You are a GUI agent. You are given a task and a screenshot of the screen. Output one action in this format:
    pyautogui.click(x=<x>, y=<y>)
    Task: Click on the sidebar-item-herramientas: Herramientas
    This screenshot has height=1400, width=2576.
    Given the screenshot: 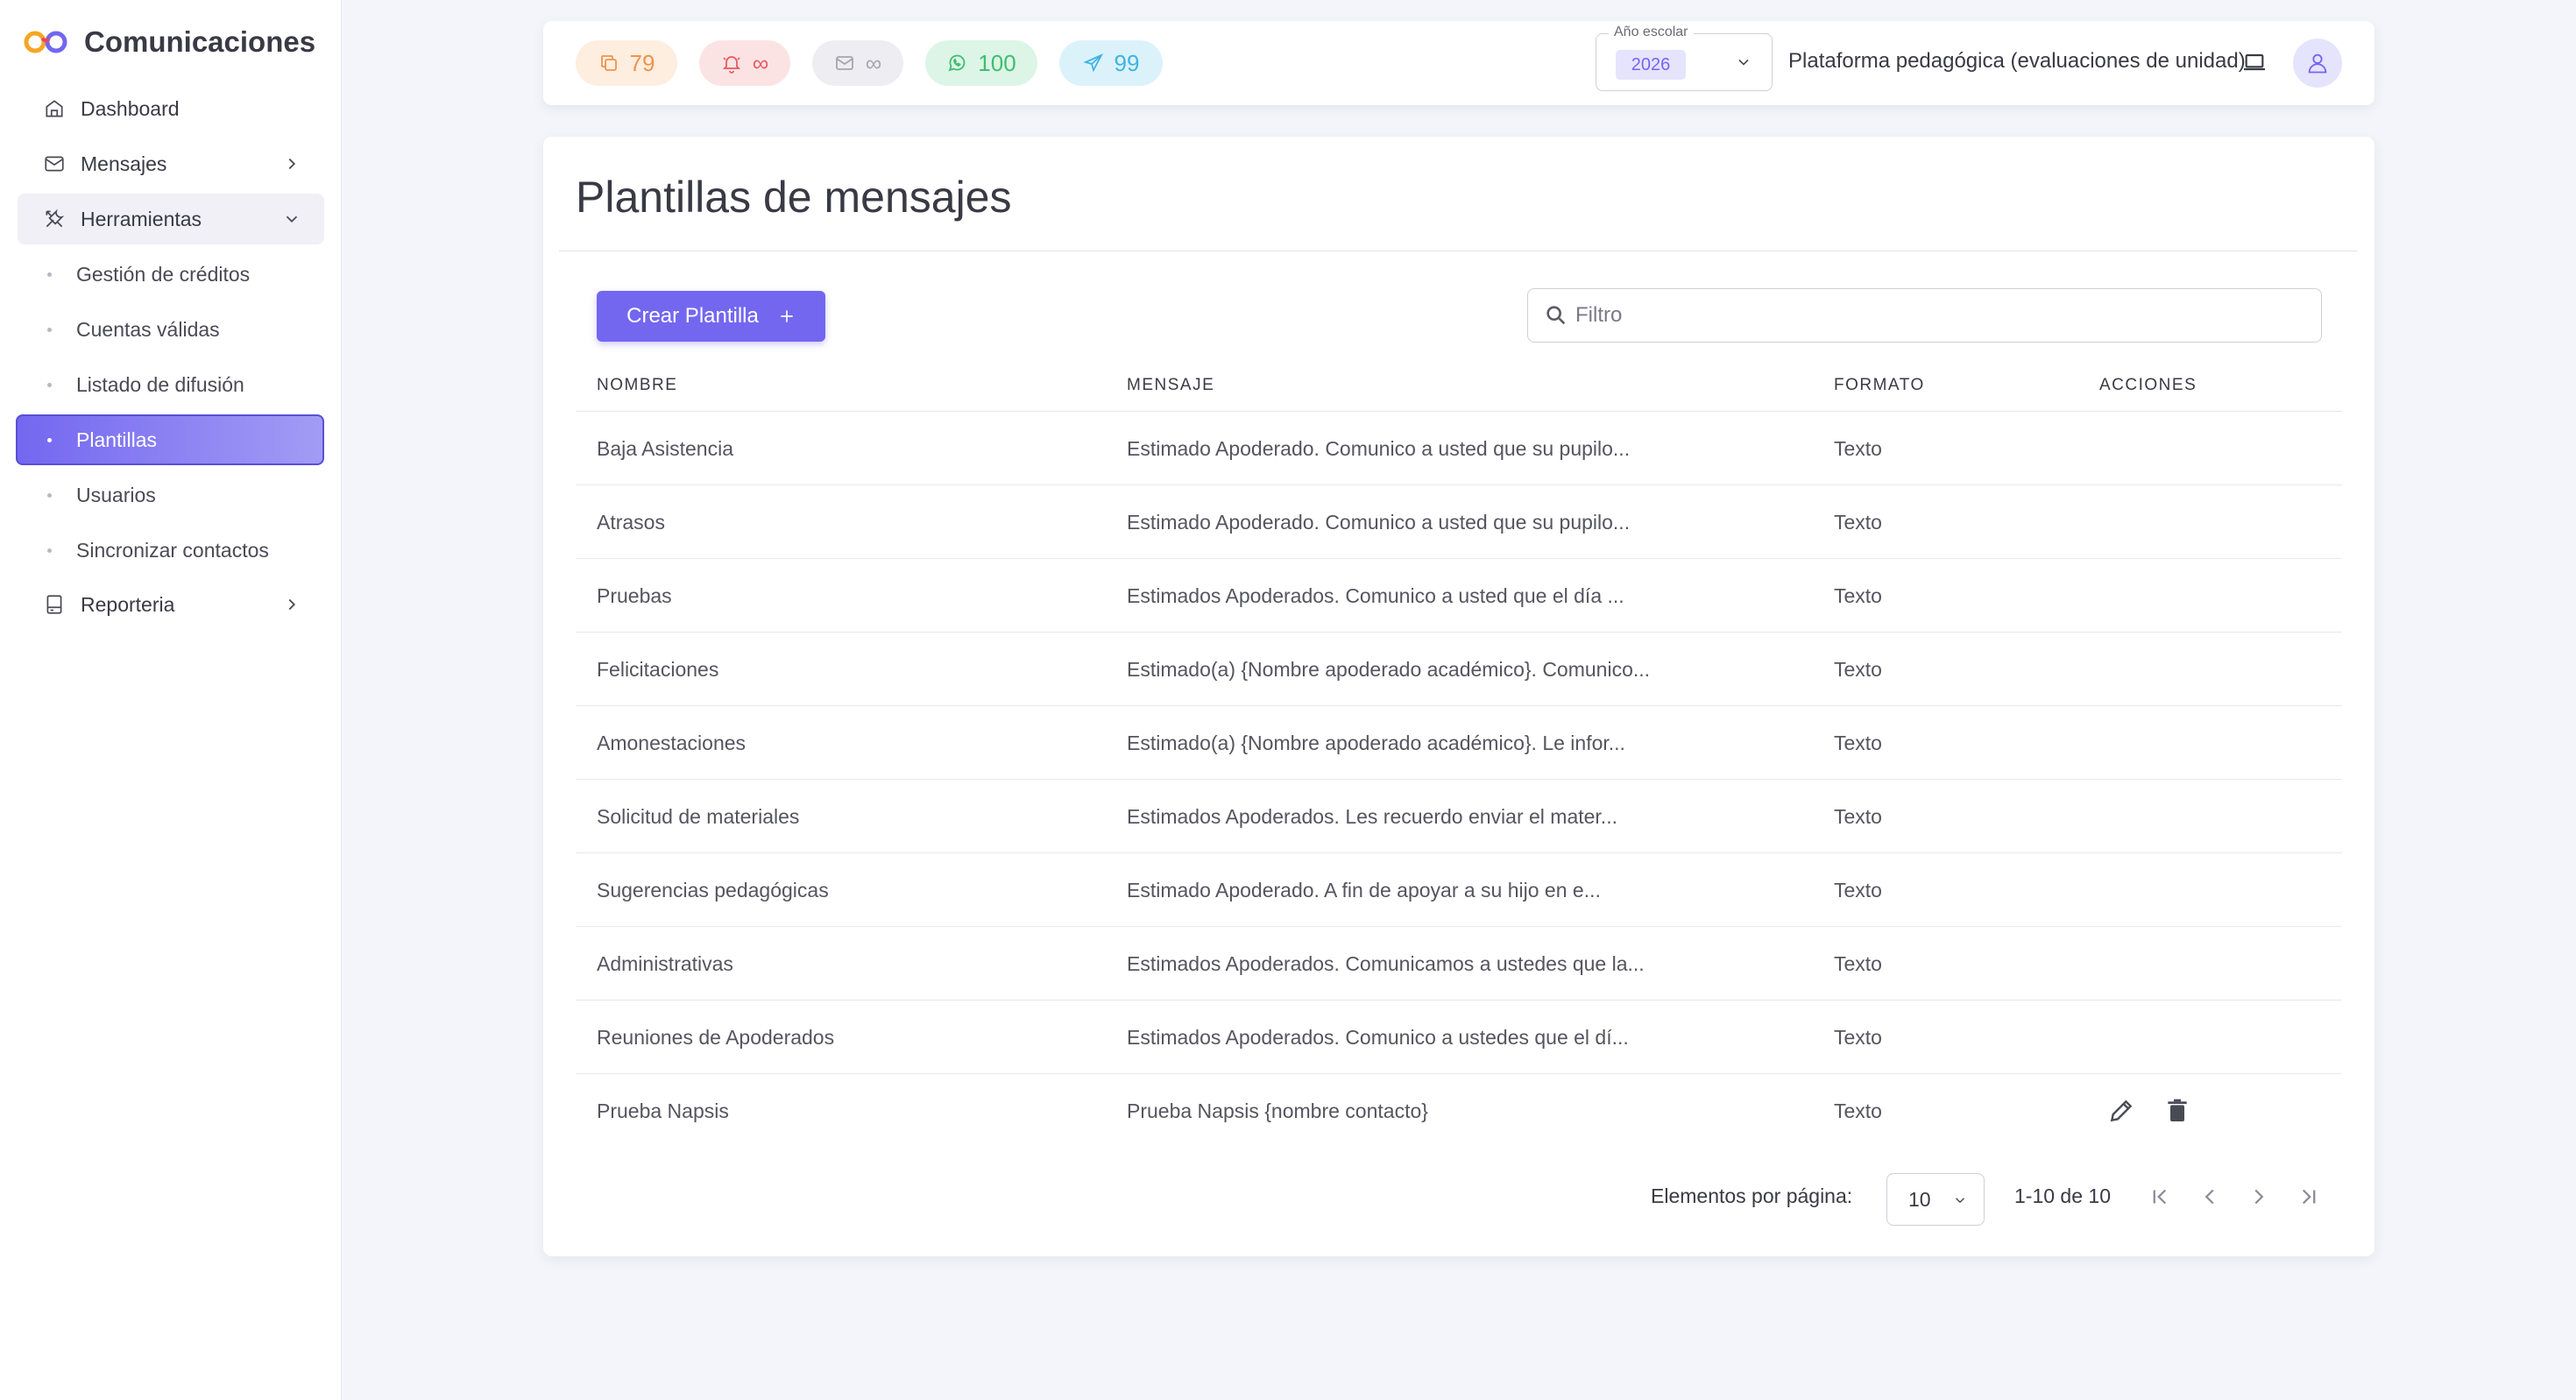 What is the action you would take?
    pyautogui.click(x=171, y=219)
    